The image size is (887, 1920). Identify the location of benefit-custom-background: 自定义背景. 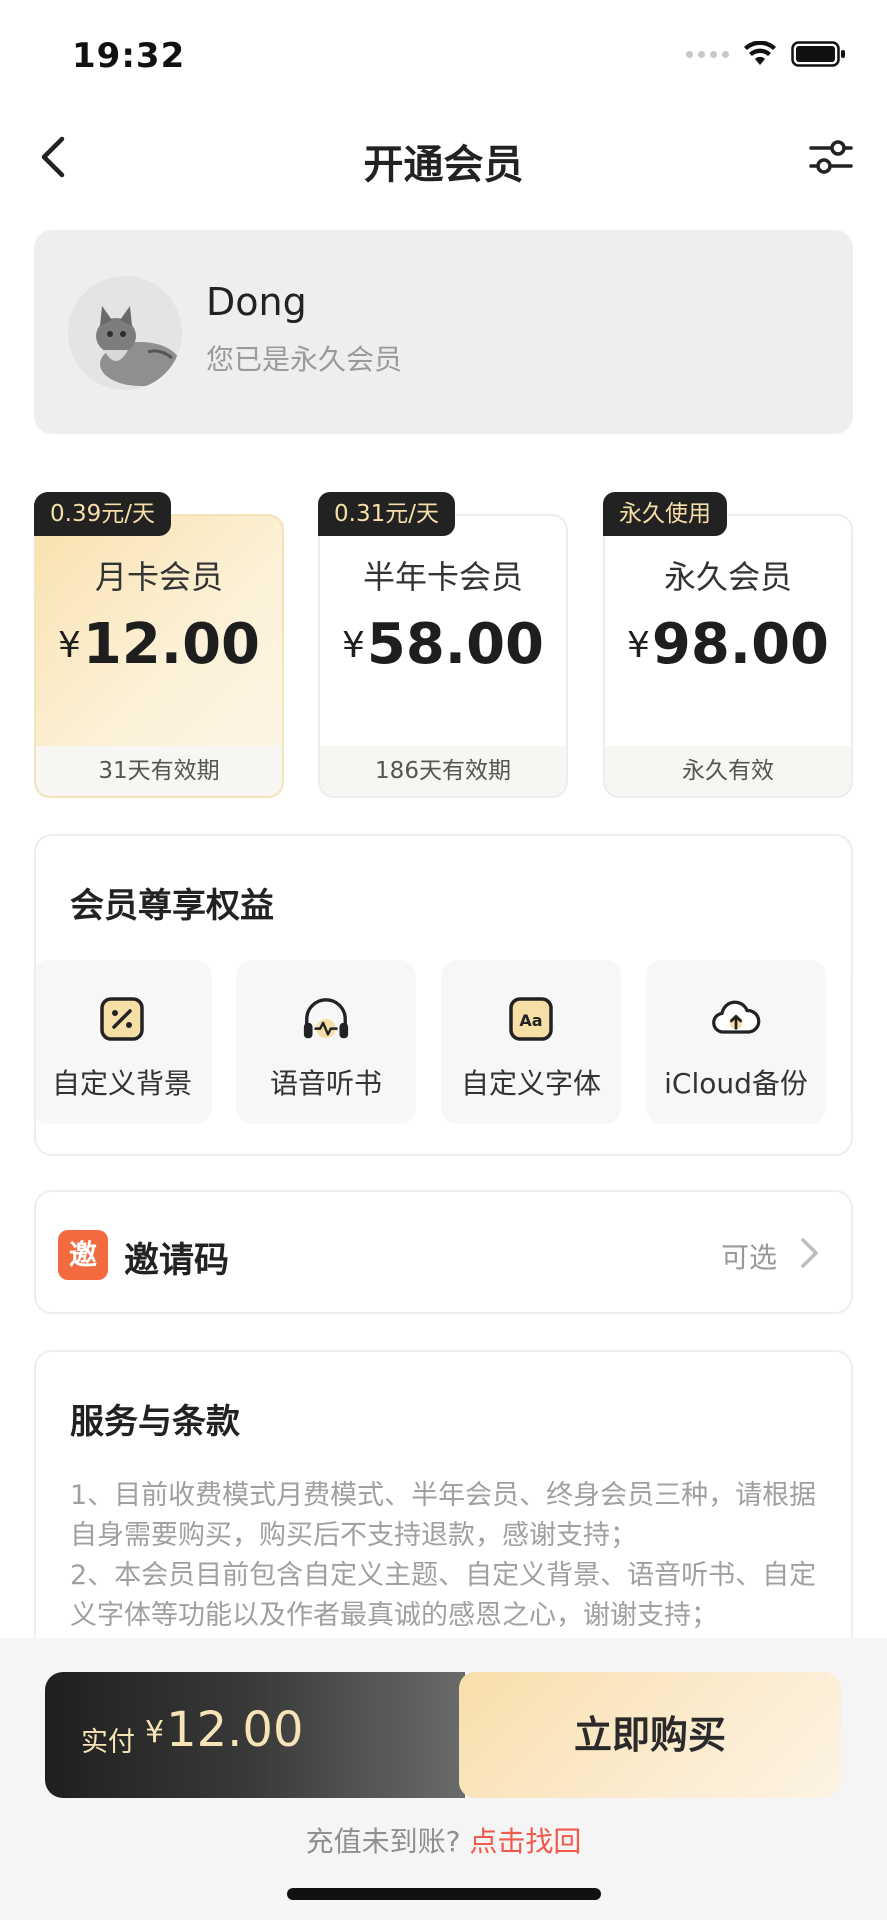
(124, 1042).